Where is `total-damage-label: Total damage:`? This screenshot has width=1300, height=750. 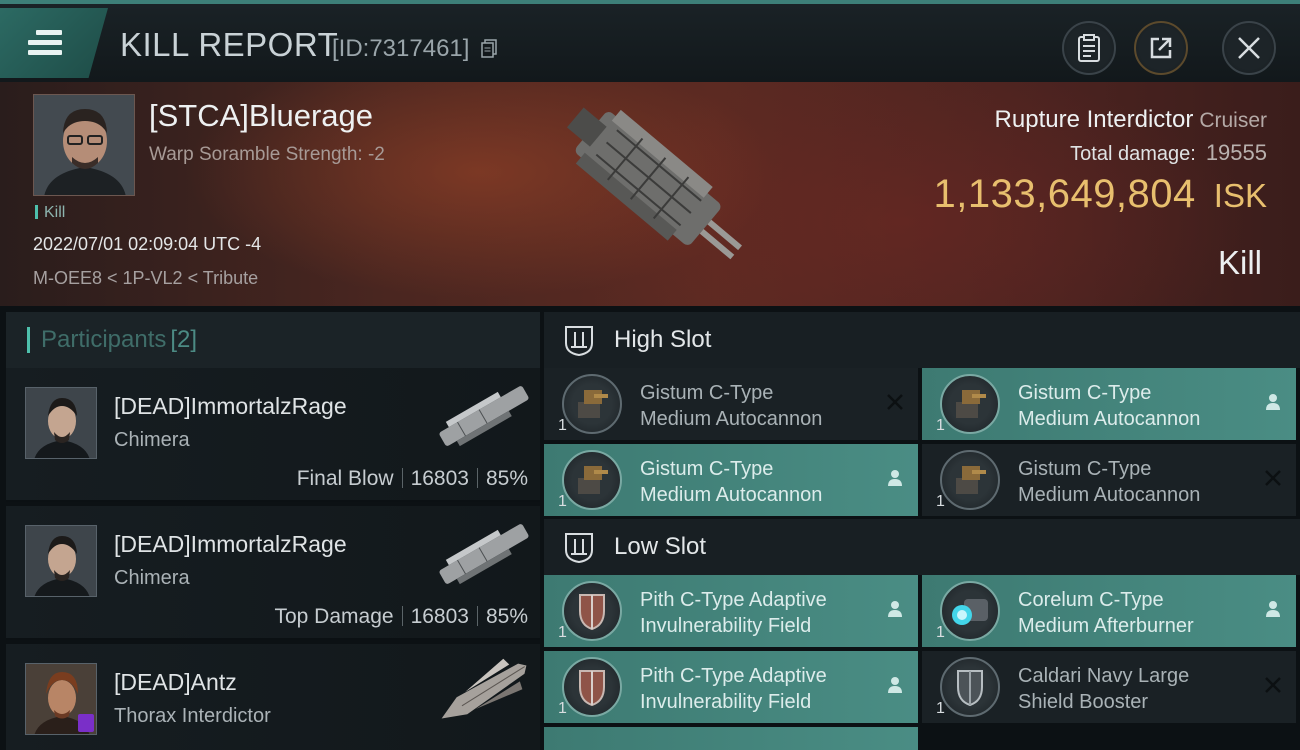 total-damage-label: Total damage: is located at coordinates (1133, 154).